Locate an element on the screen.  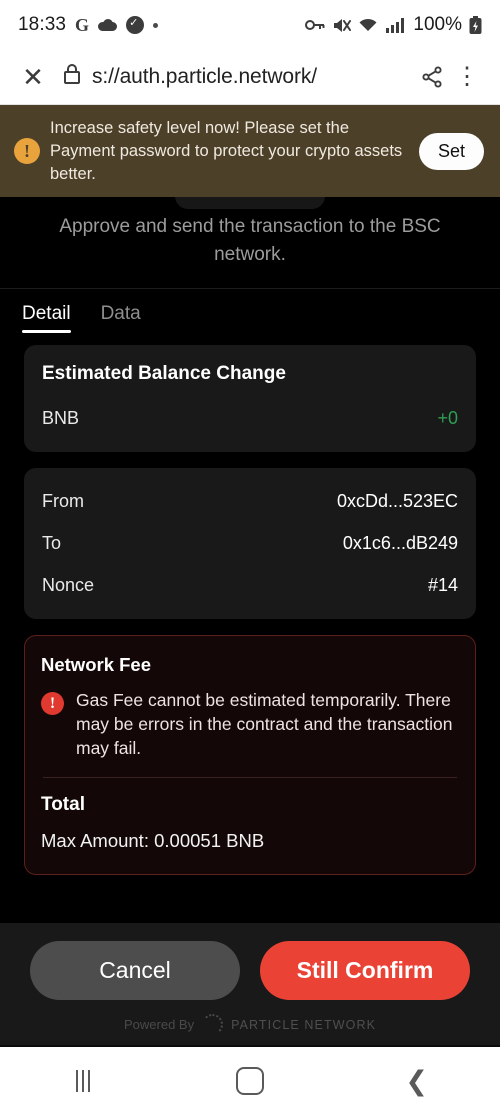
still-confirm-button: Still Confirm is located at coordinates (365, 970).